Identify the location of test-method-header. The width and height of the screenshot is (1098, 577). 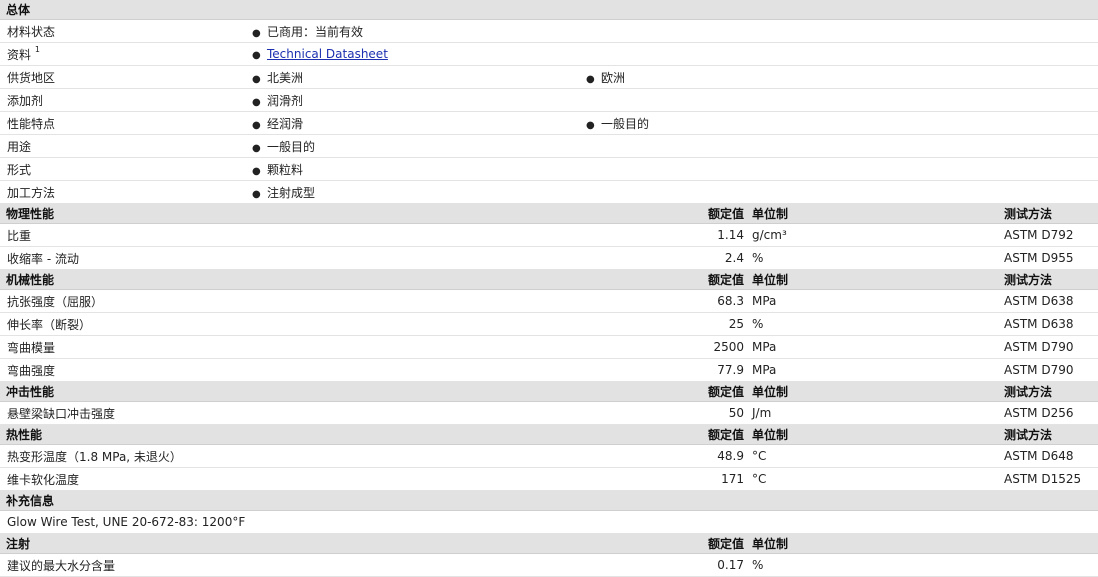
(1048, 543).